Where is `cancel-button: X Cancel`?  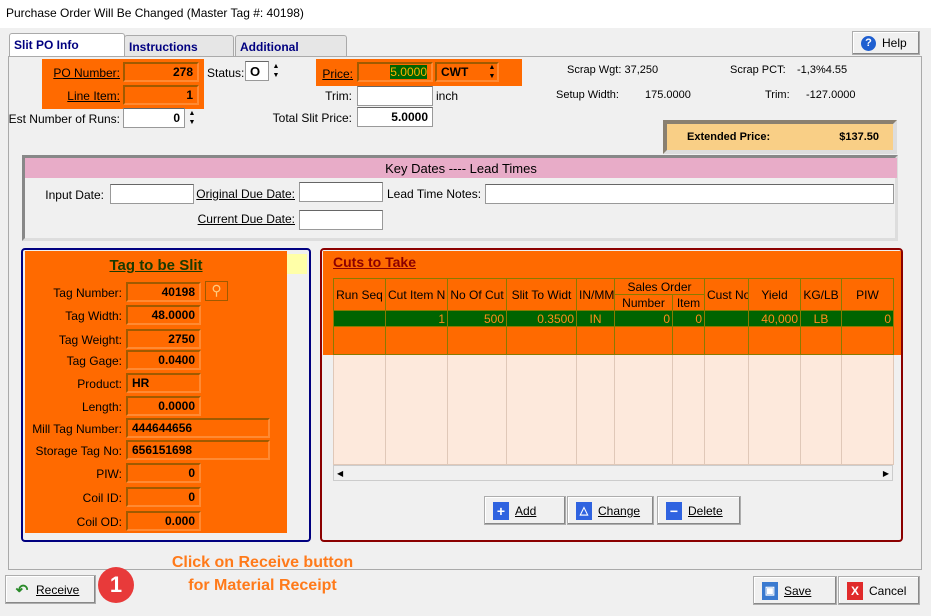 cancel-button: X Cancel is located at coordinates (879, 590).